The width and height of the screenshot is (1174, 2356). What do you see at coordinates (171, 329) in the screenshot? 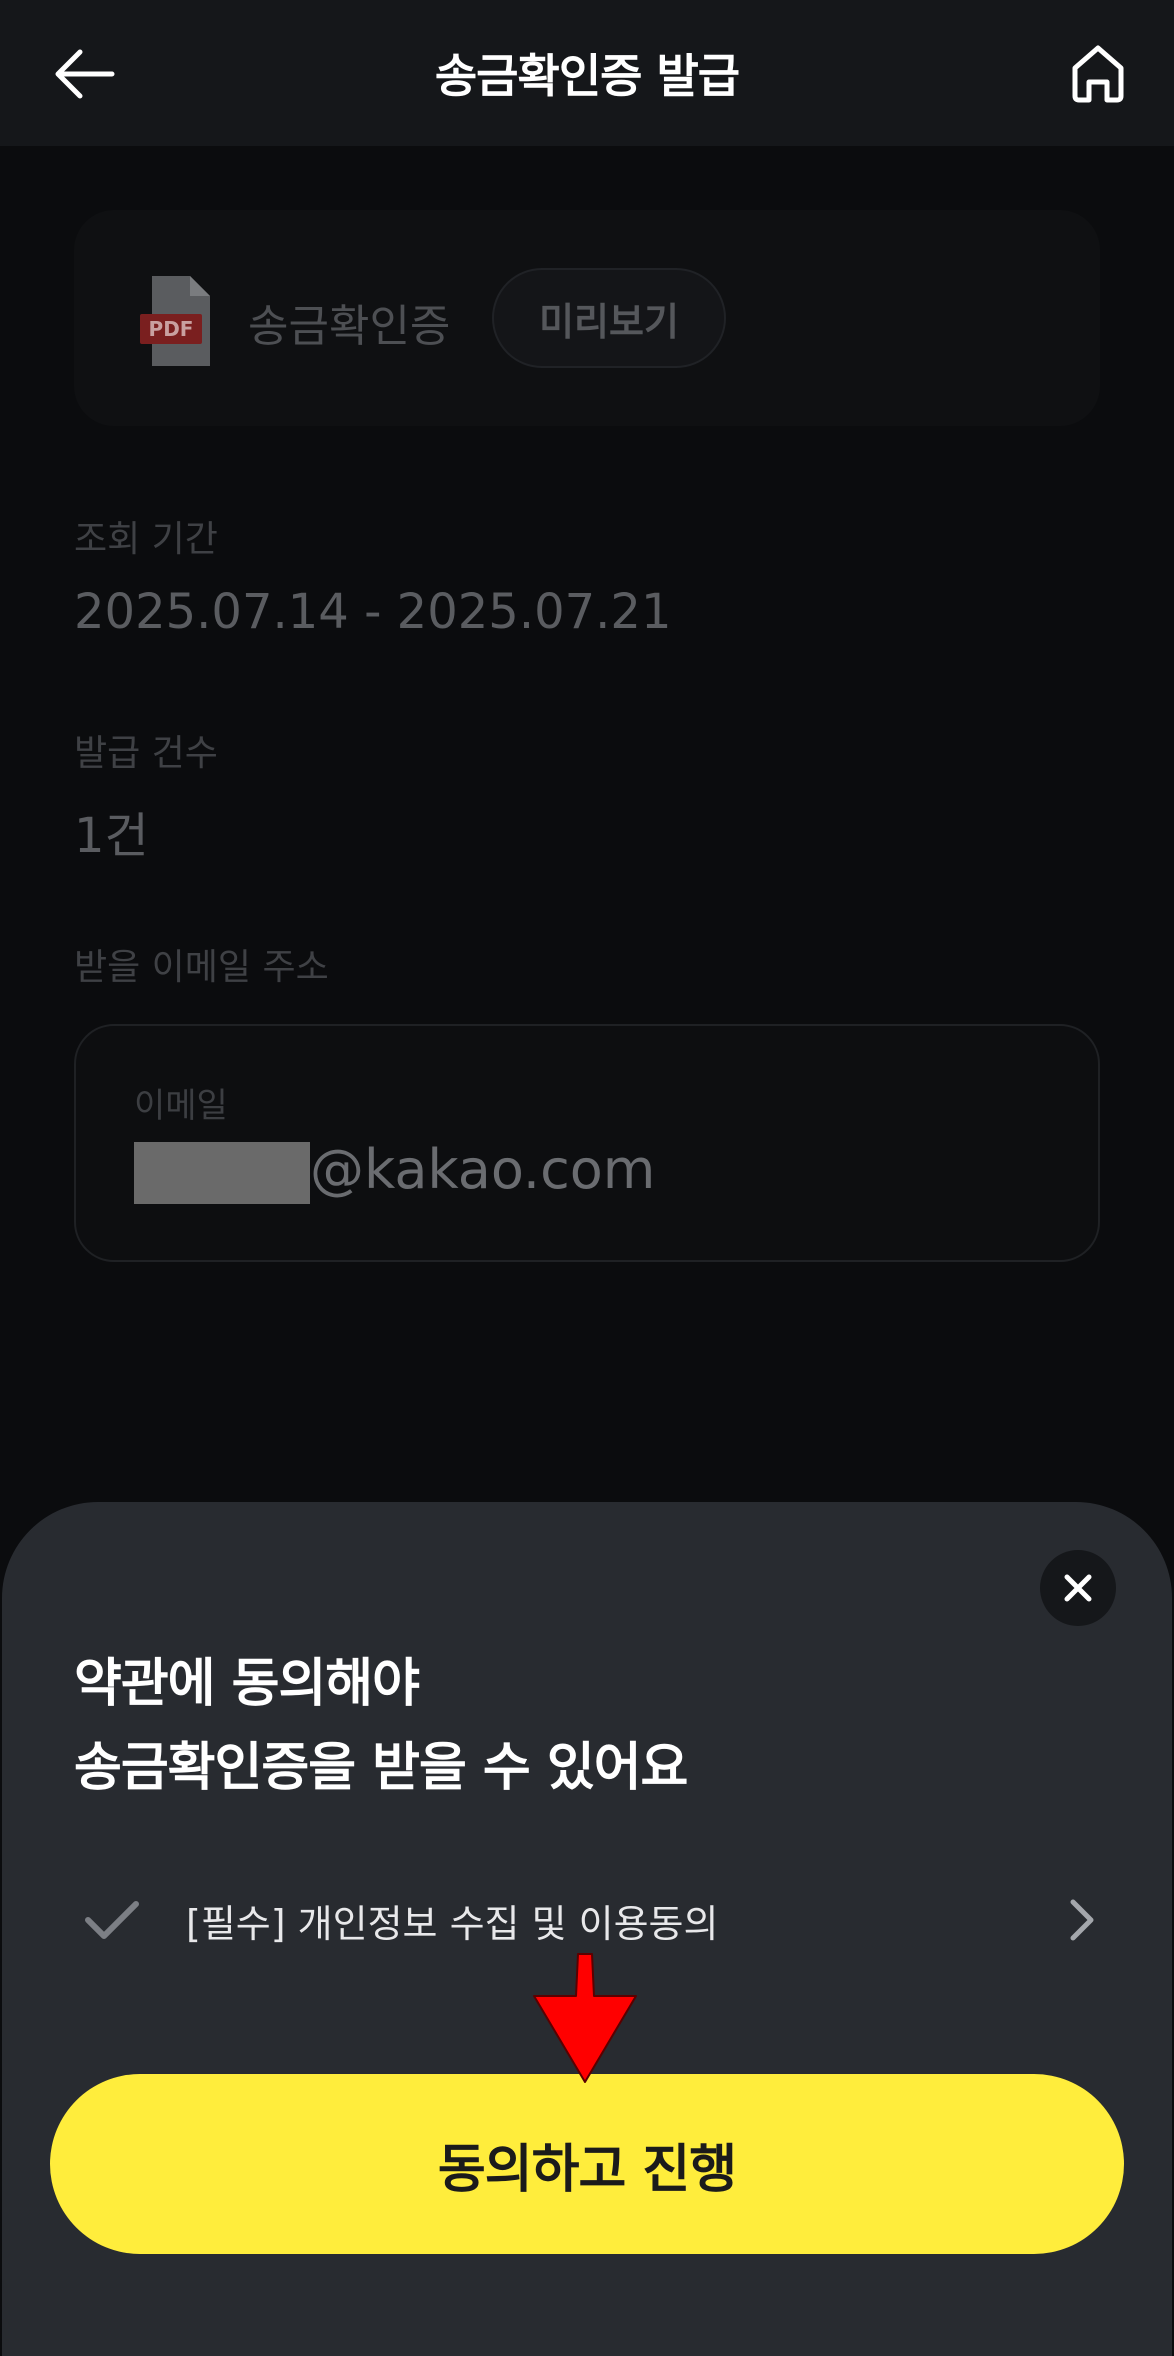
I see `pdf-badge-text: PDF` at bounding box center [171, 329].